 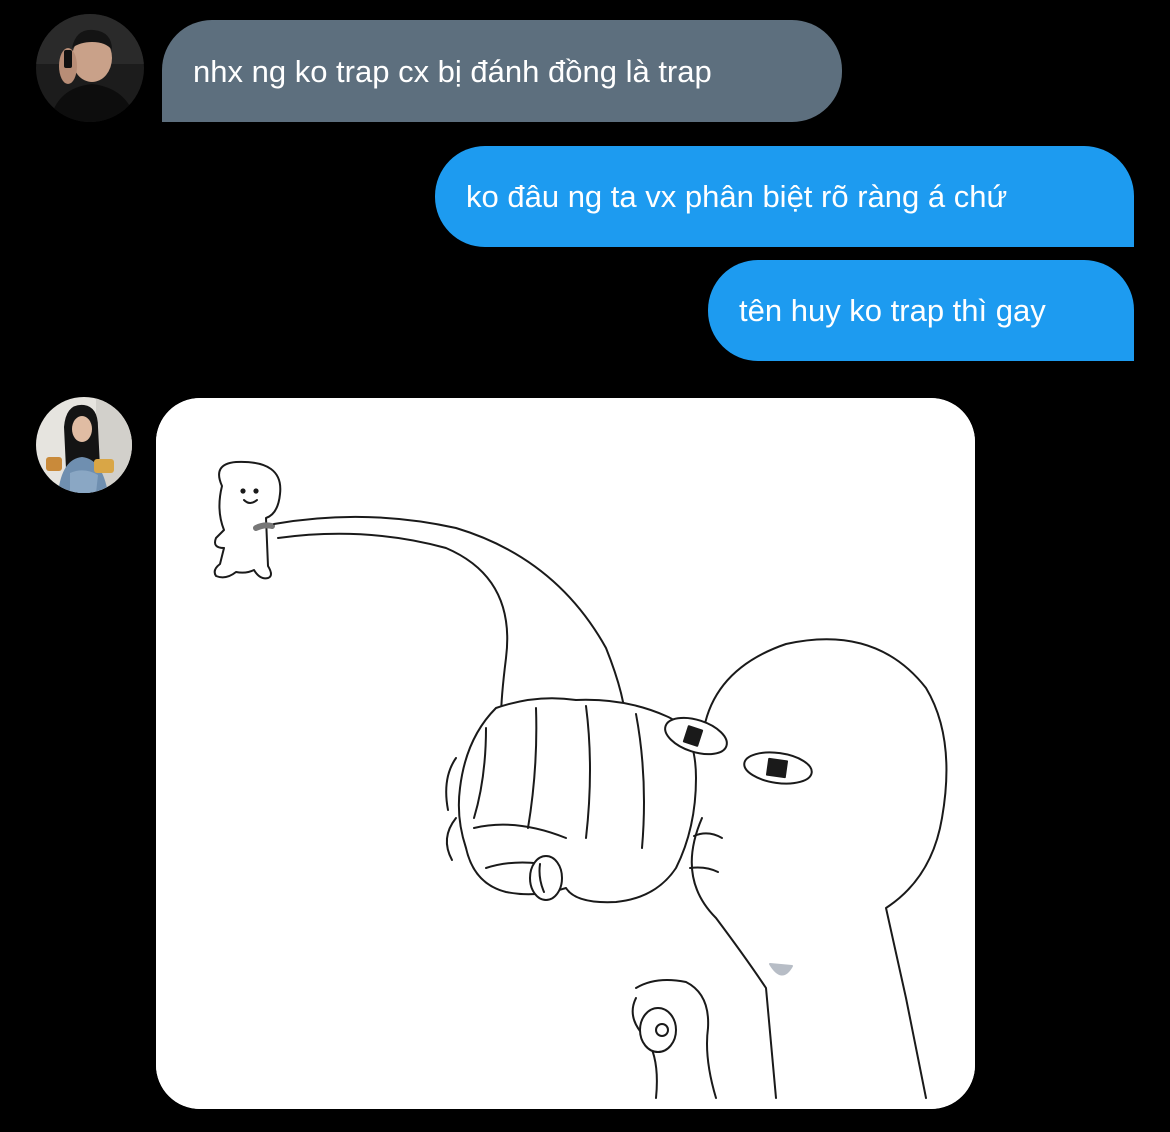 I want to click on message-text: ko đâu ng ta vx phân biệt rõ ràng á chứ, so click(x=737, y=196).